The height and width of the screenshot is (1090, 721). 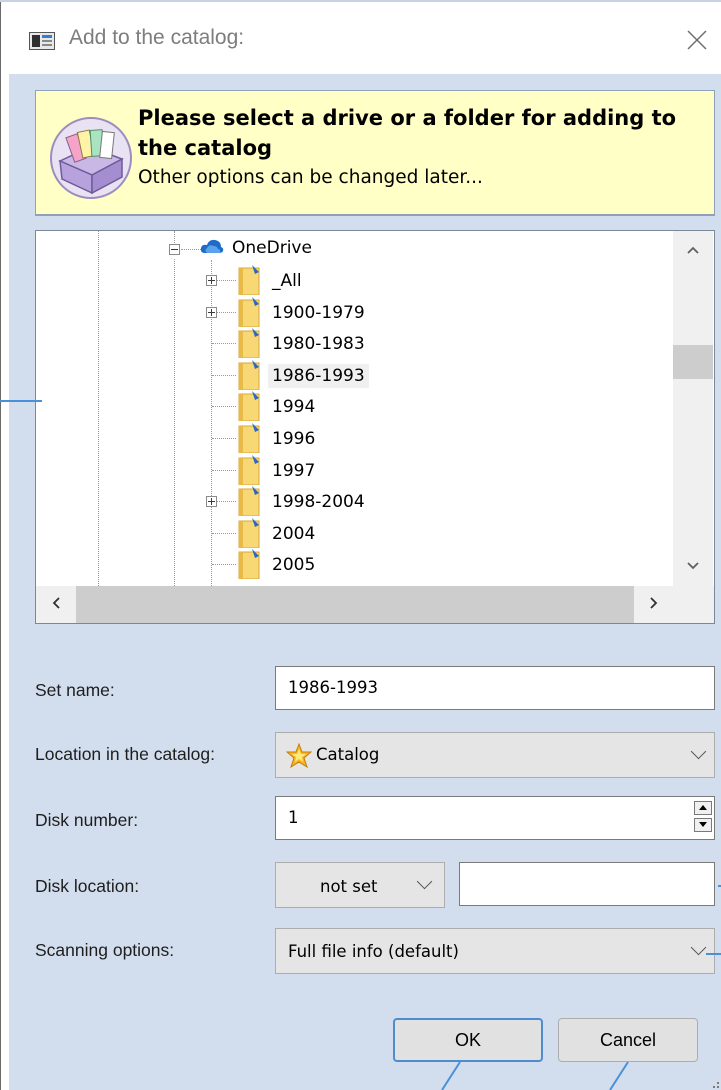 I want to click on tree-item: 1998-2004, so click(x=351, y=502).